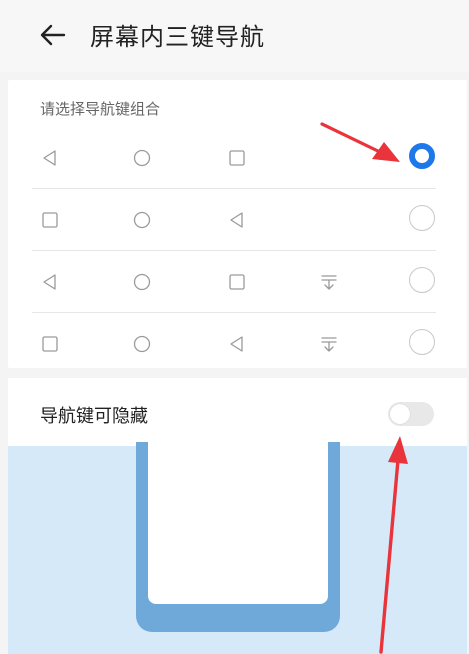 The height and width of the screenshot is (654, 469). I want to click on nav-option-2-radio, so click(422, 218).